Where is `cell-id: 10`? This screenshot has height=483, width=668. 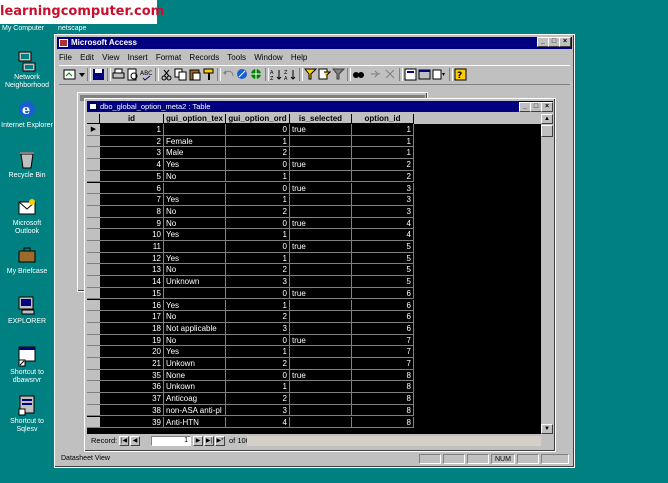 cell-id: 10 is located at coordinates (132, 235).